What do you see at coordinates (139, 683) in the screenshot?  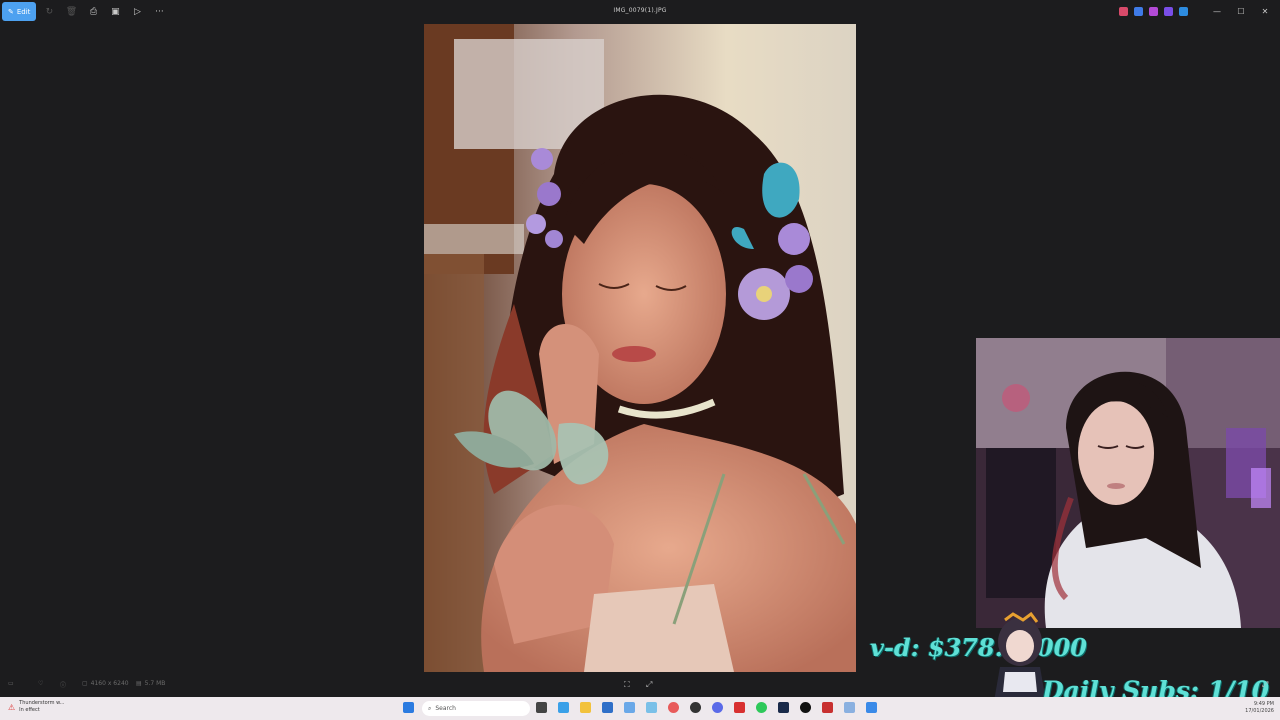 I see `file-size-icon: ▤` at bounding box center [139, 683].